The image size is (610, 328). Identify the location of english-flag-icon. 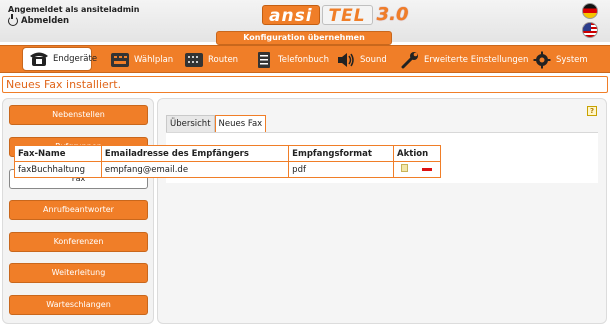
(590, 30).